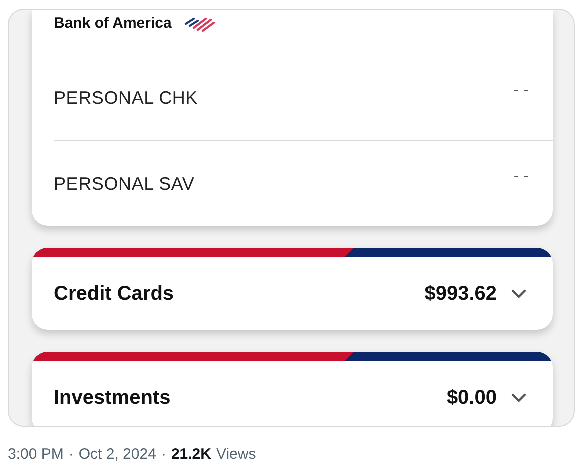 Image resolution: width=583 pixels, height=473 pixels. I want to click on view-count: 21.2K, so click(191, 455).